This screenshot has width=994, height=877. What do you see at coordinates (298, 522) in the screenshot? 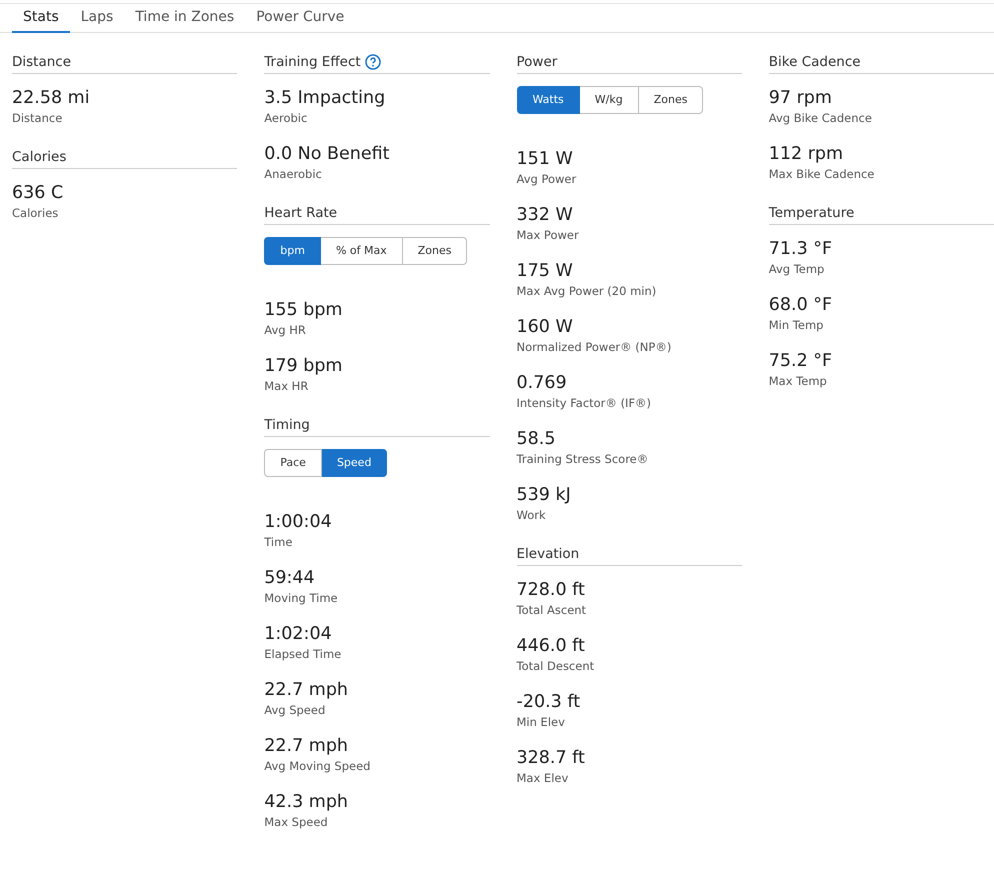
I see `stat-value: 1:00:04` at bounding box center [298, 522].